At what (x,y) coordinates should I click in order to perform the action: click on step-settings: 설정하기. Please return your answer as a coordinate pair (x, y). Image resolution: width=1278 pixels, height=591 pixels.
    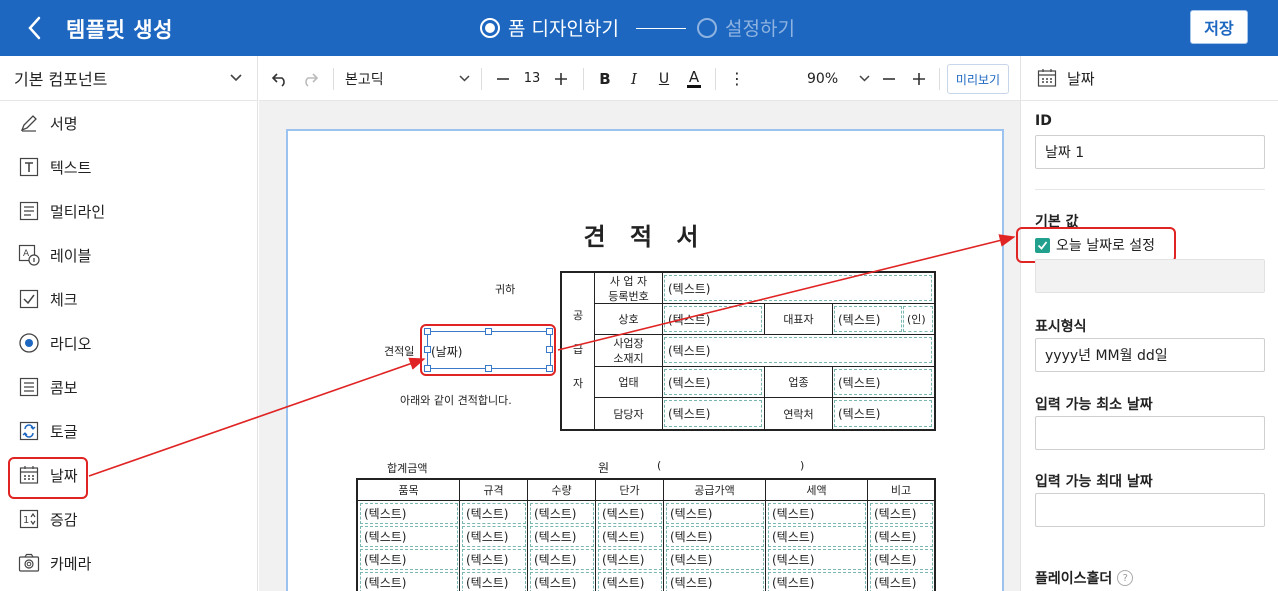
    Looking at the image, I should click on (746, 27).